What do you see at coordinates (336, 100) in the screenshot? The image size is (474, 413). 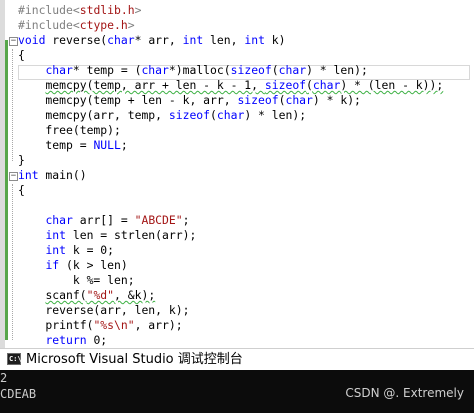 I see `code-token: ) * k);` at bounding box center [336, 100].